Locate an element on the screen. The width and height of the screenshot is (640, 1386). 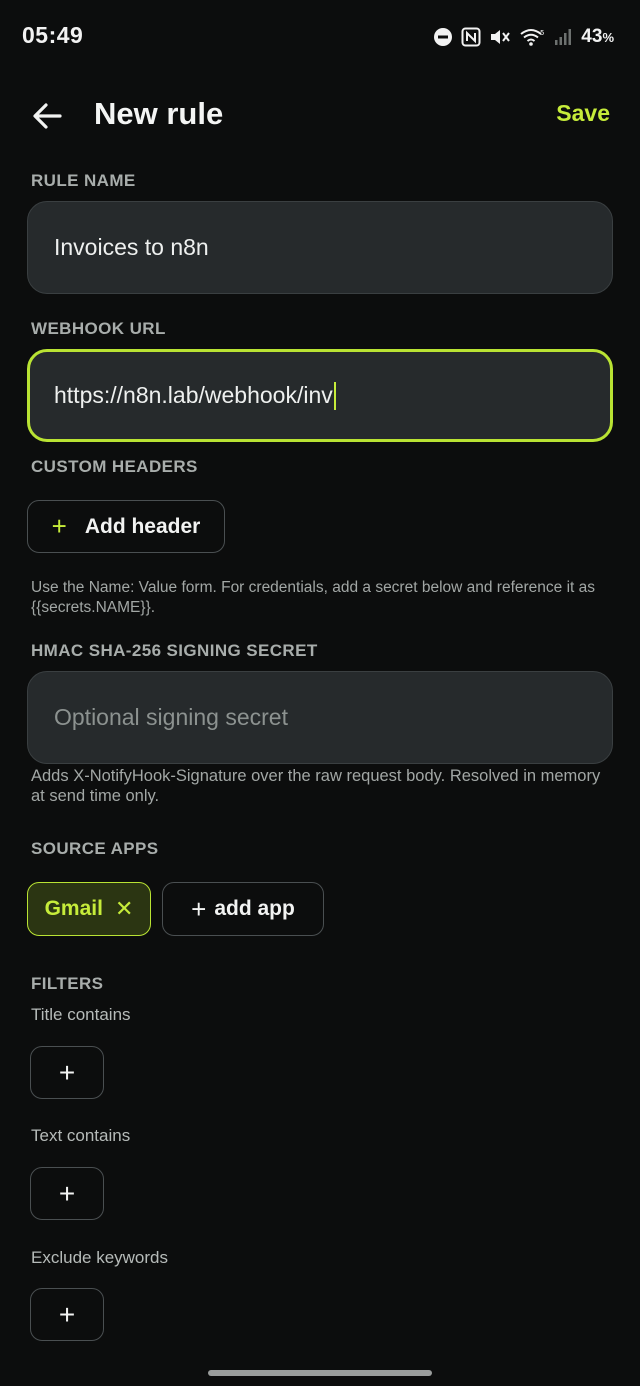
app-chip-label: Gmail is located at coordinates (73, 908).